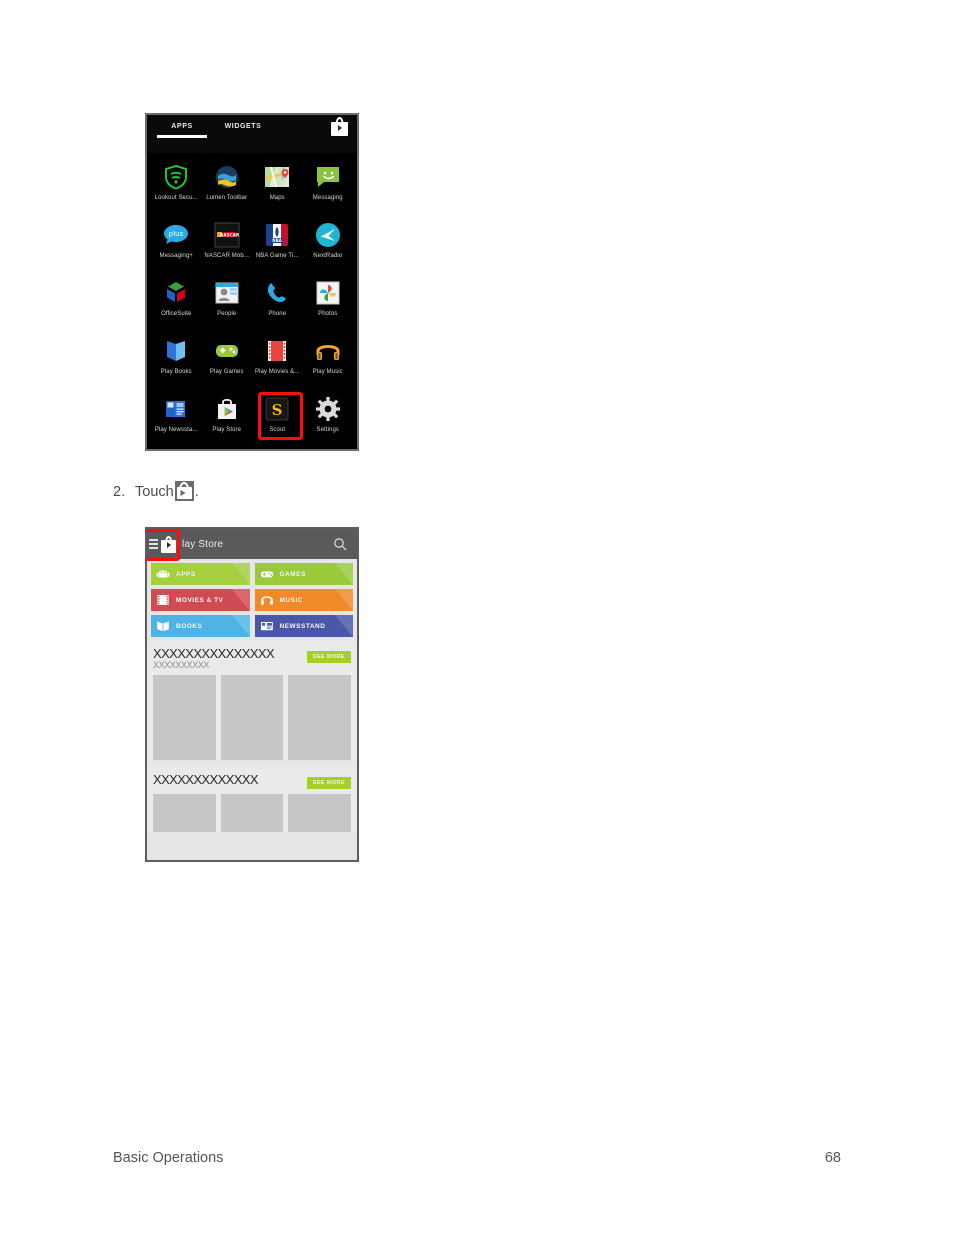  Describe the element at coordinates (227, 177) in the screenshot. I see `lumen-toolbar-icon` at that location.